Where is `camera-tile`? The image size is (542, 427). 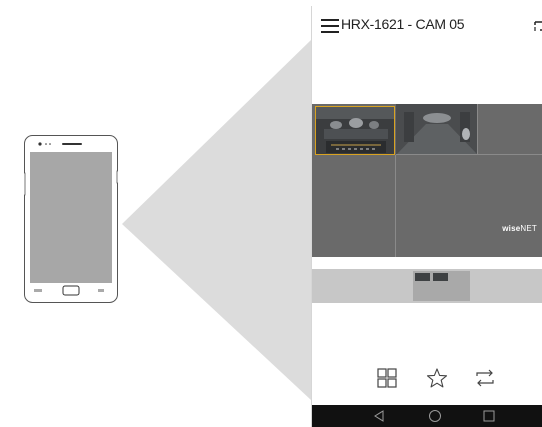
camera-tile is located at coordinates (437, 129).